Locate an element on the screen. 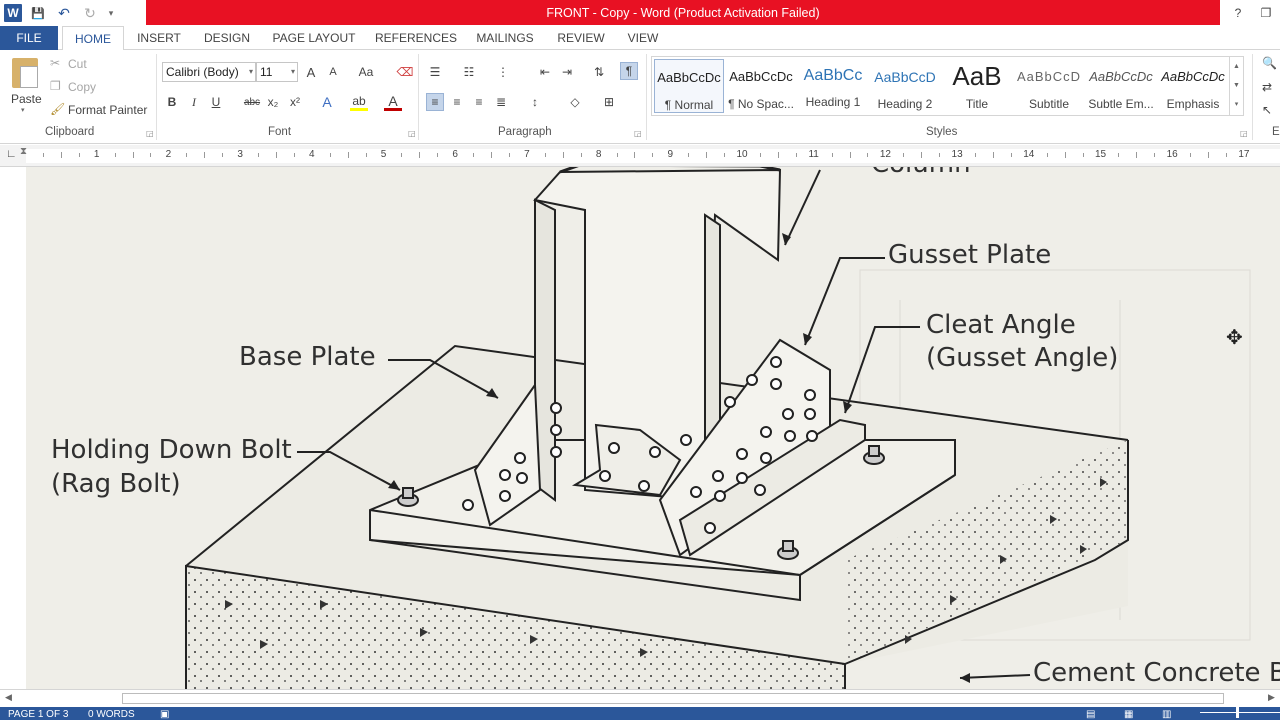  tab-view: VIEW is located at coordinates (643, 38).